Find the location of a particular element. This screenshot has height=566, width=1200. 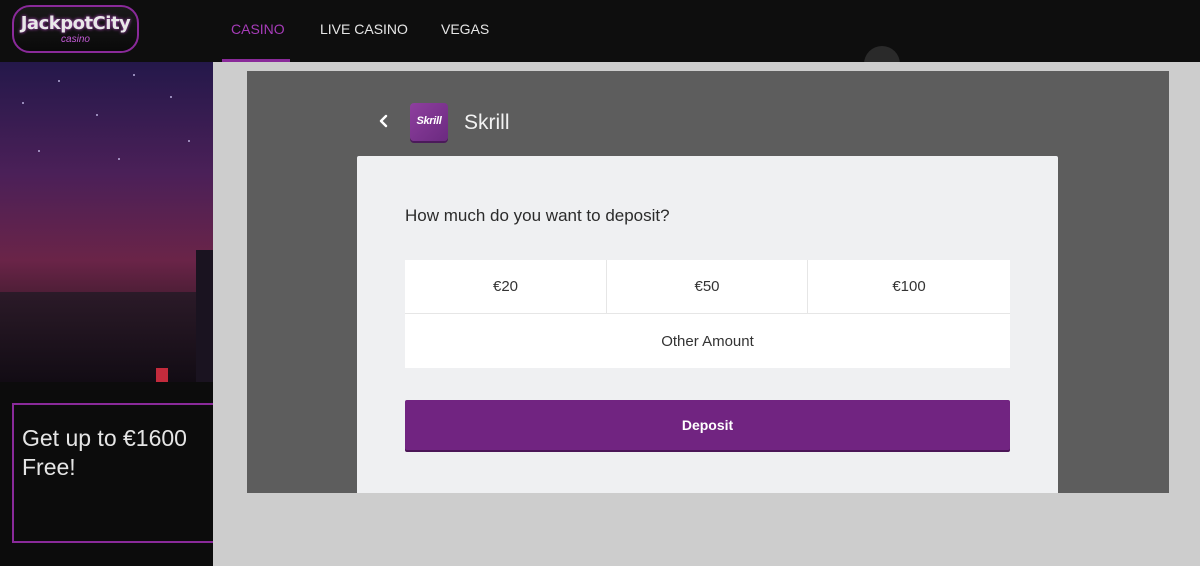

red-sign is located at coordinates (162, 375).